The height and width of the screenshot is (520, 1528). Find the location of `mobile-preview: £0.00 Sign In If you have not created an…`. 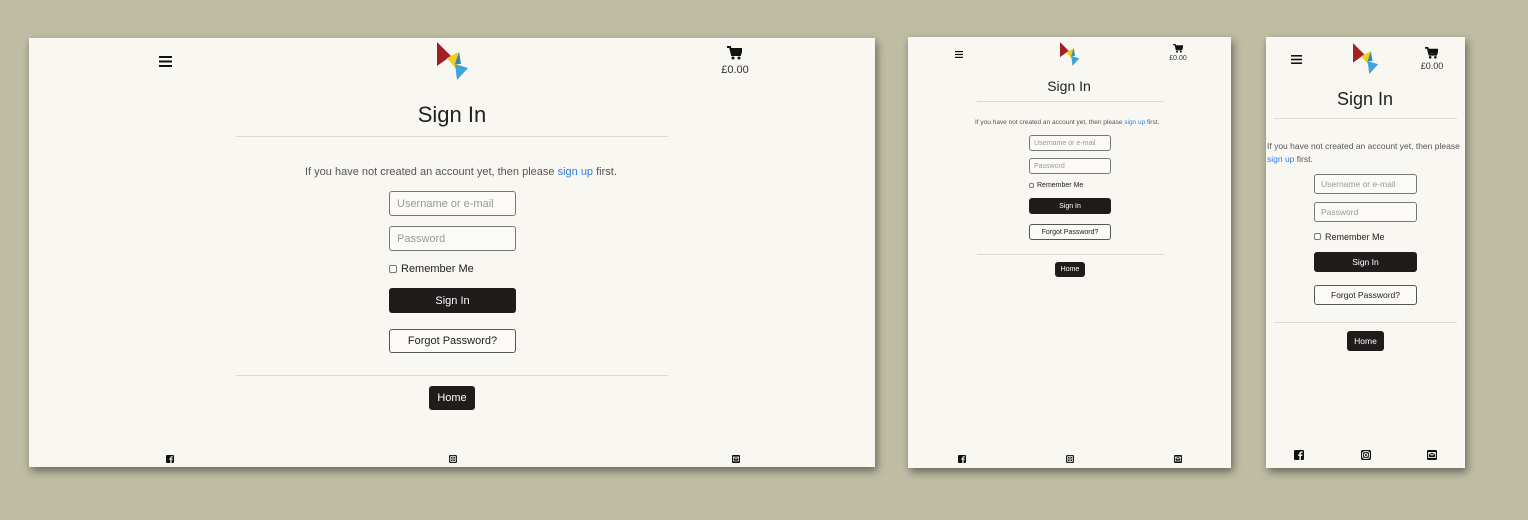

mobile-preview: £0.00 Sign In If you have not created an… is located at coordinates (1365, 252).